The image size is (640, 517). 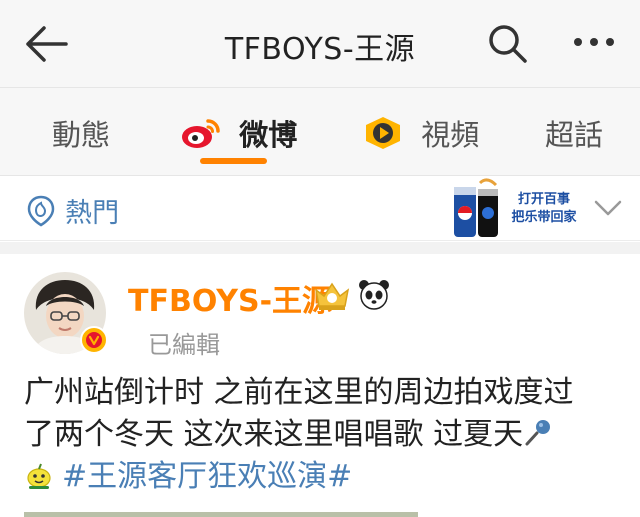 I want to click on section-divider, so click(x=320, y=248).